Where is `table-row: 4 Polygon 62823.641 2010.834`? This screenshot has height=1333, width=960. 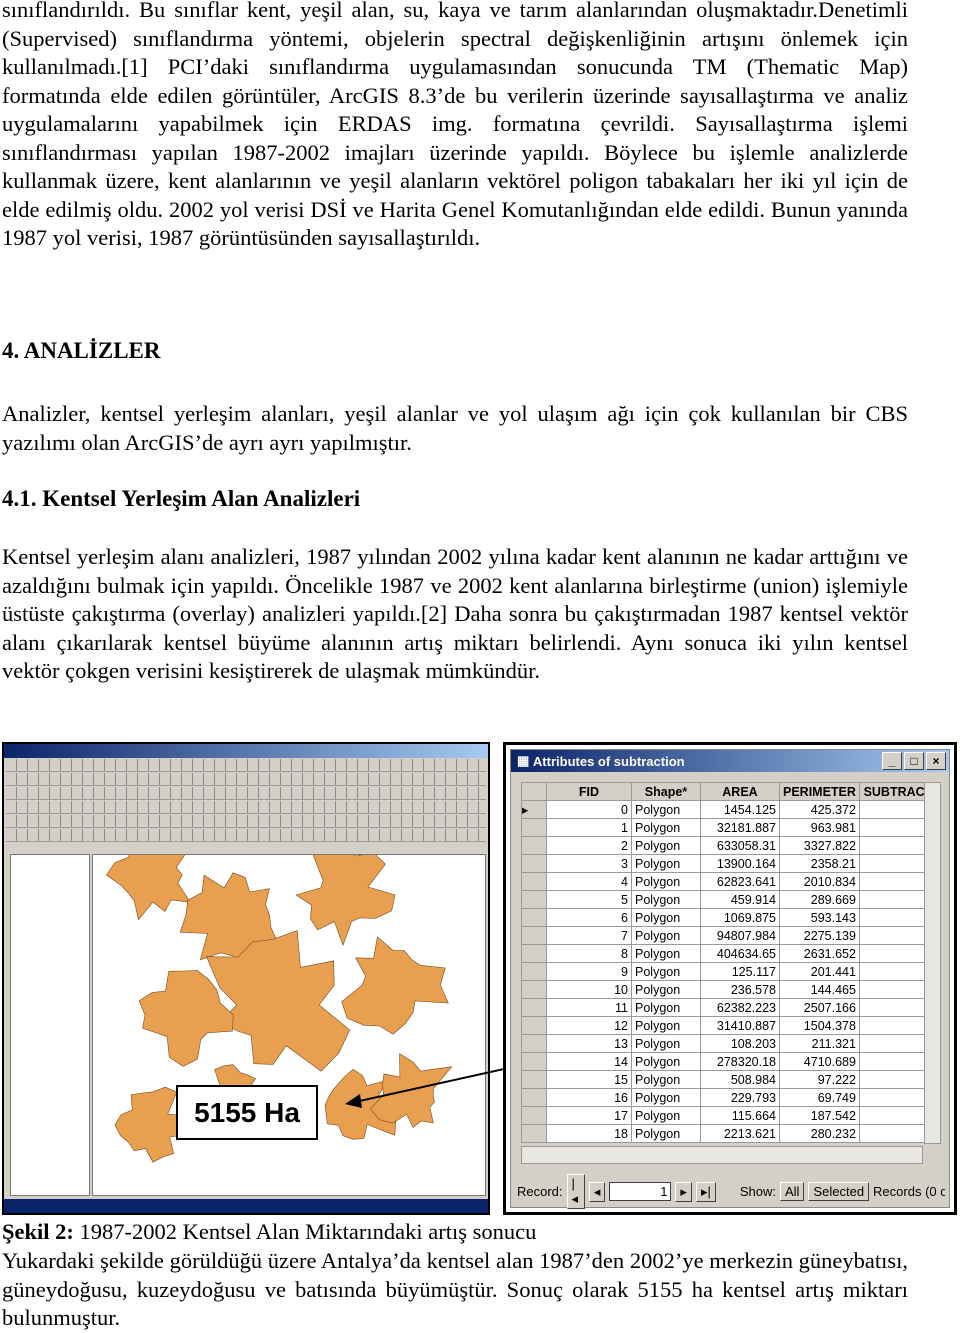 table-row: 4 Polygon 62823.641 2010.834 is located at coordinates (729, 881).